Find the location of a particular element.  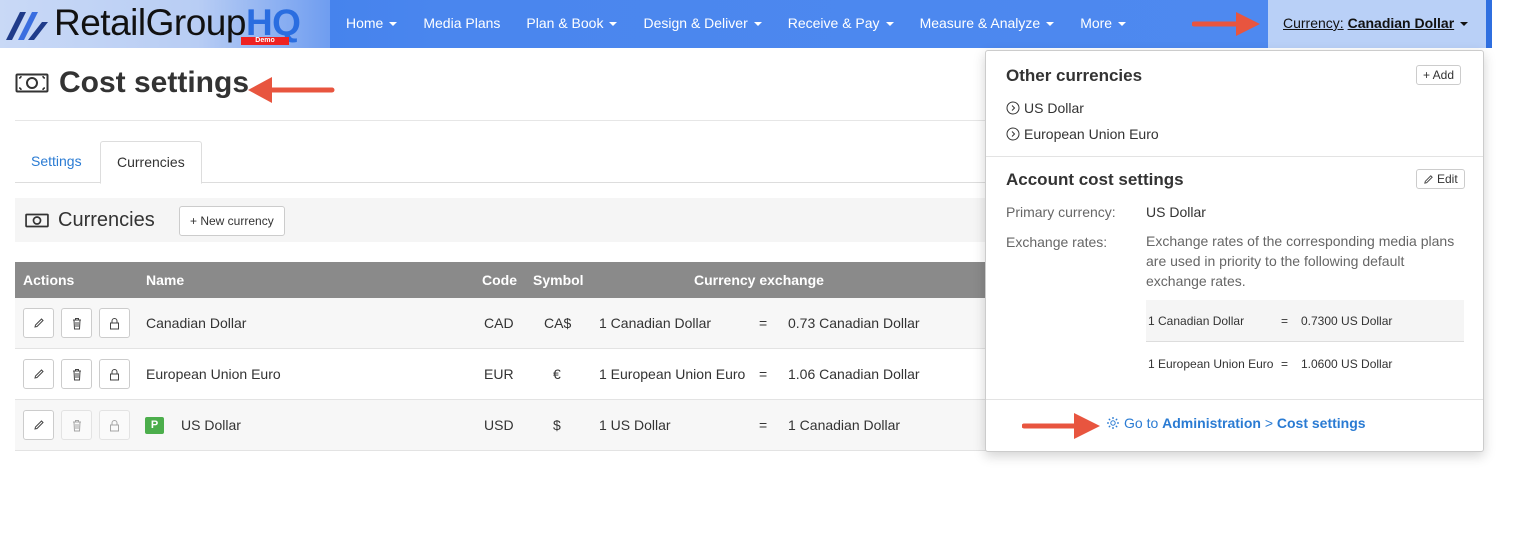

nav-plan-book: Plan & Book is located at coordinates (571, 24).